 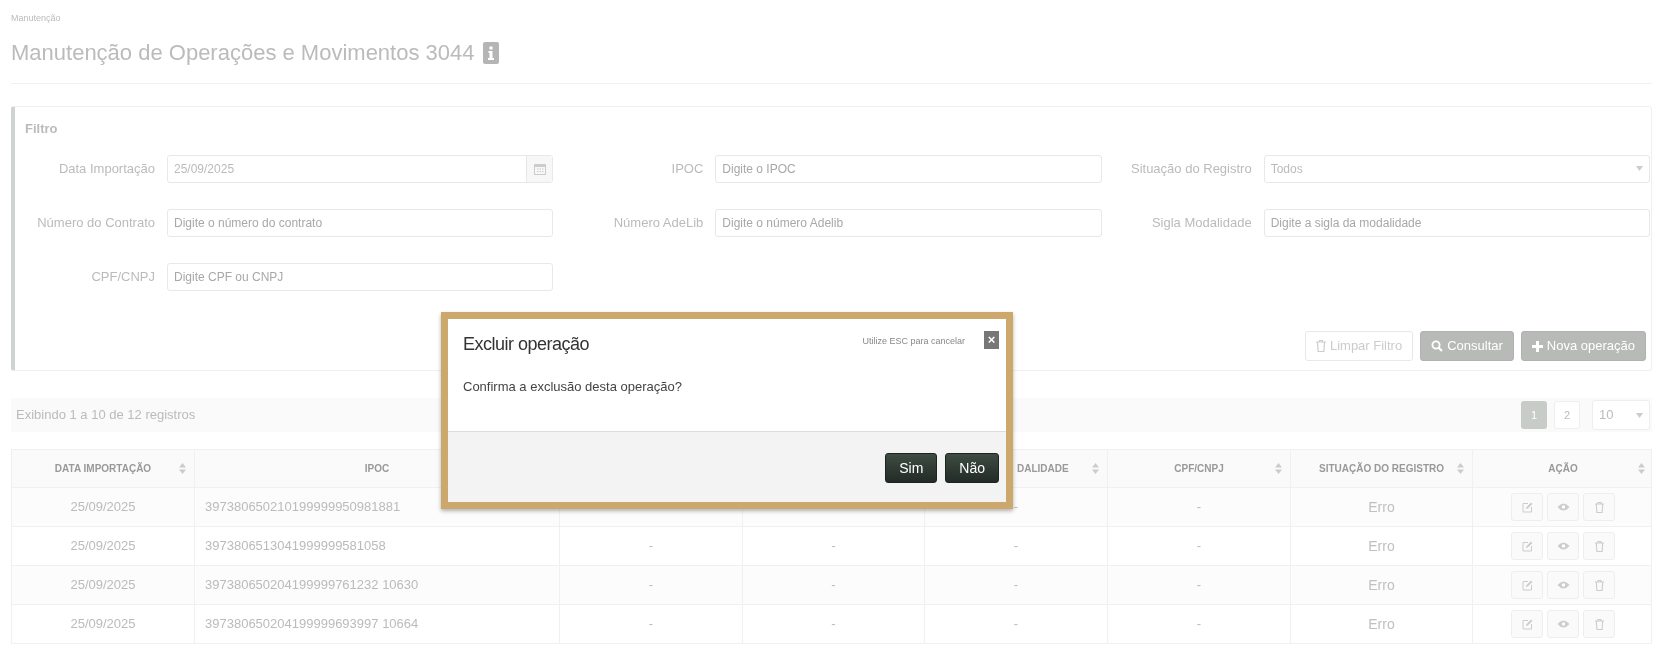 I want to click on new-button: Nova operação, so click(x=1583, y=346).